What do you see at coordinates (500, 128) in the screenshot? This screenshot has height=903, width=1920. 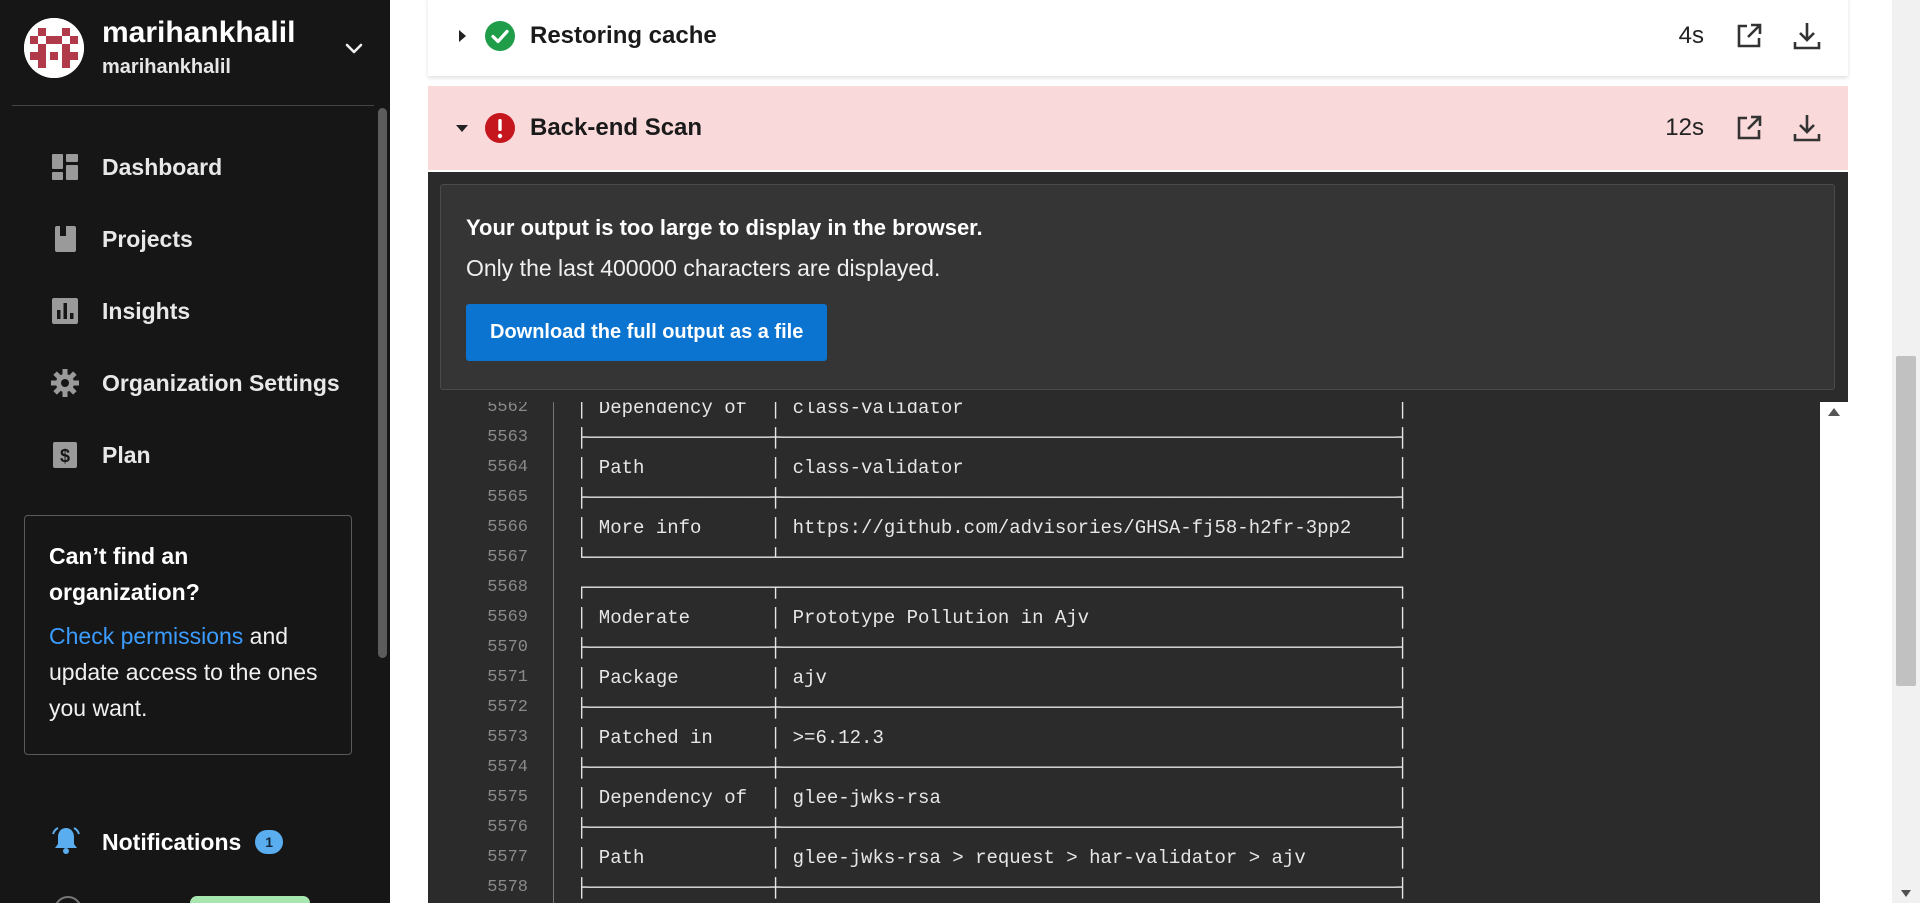 I see `failed-alert-icon` at bounding box center [500, 128].